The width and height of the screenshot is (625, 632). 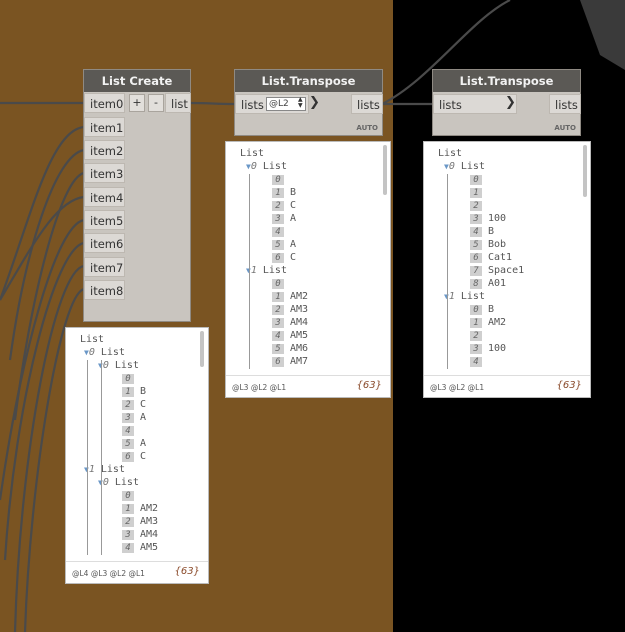 I want to click on tree-item-row: 1, so click(x=479, y=193).